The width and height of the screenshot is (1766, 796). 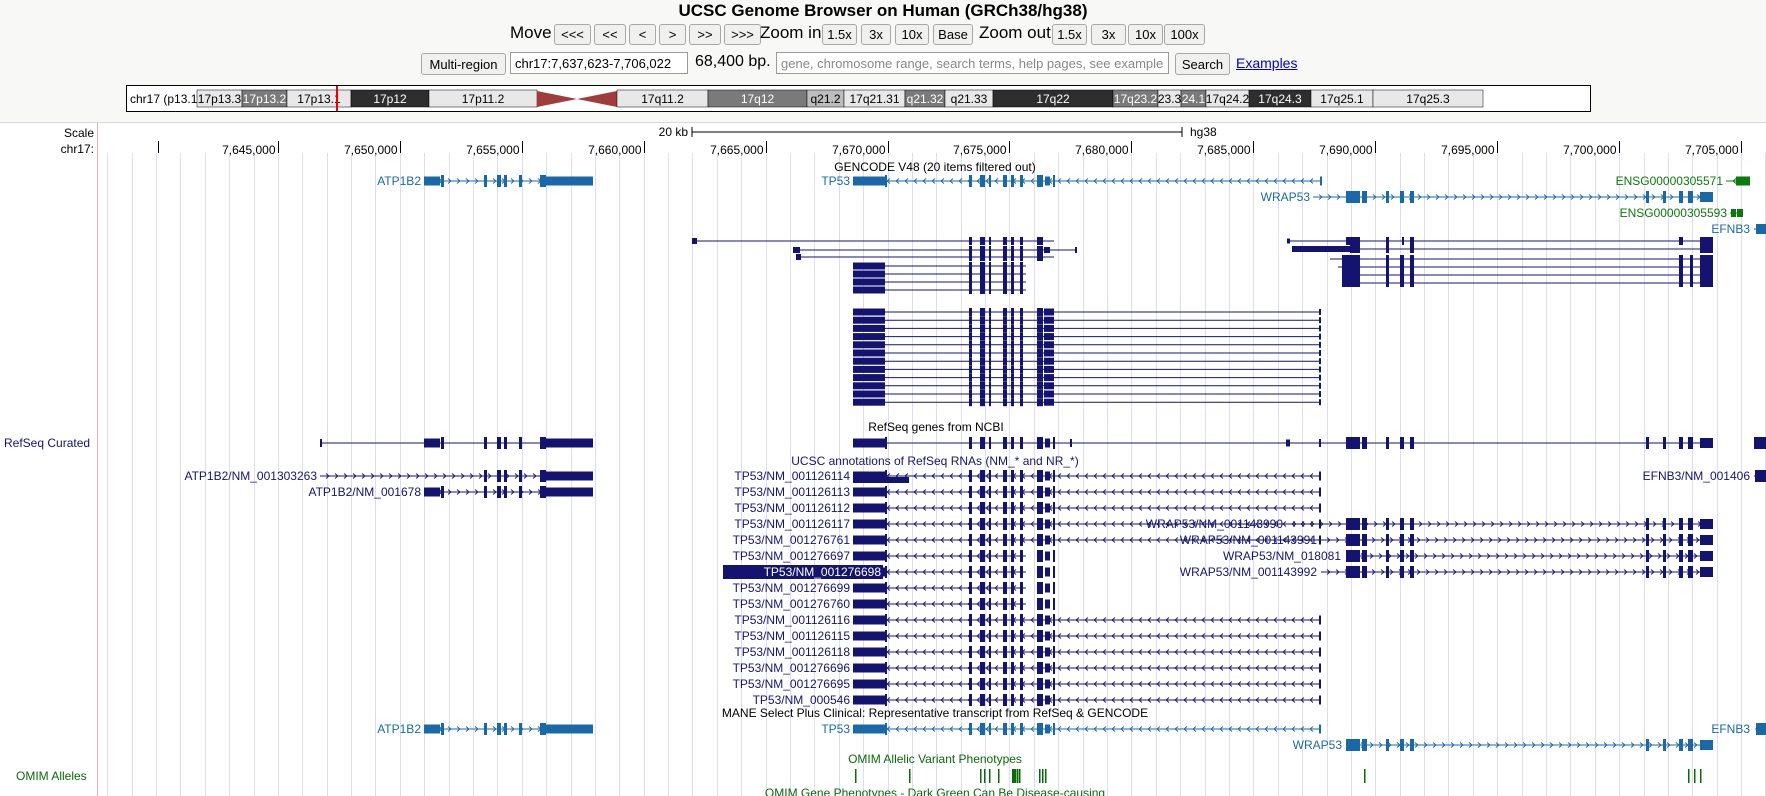 What do you see at coordinates (1069, 34) in the screenshot?
I see `zoom-out-1-5x-button: 1.5x` at bounding box center [1069, 34].